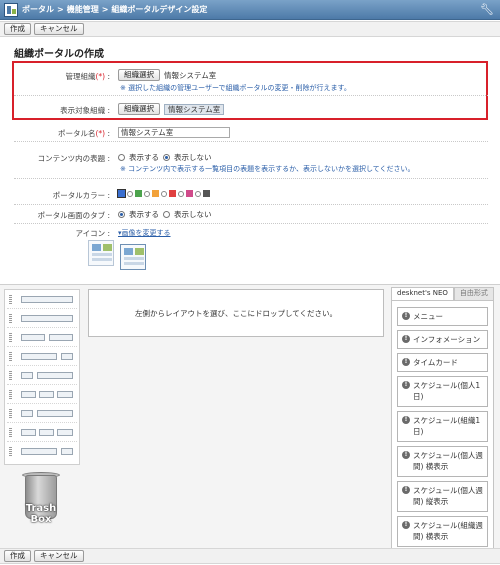 The height and width of the screenshot is (565, 500). I want to click on icon-label: アイコン :, so click(92, 233).